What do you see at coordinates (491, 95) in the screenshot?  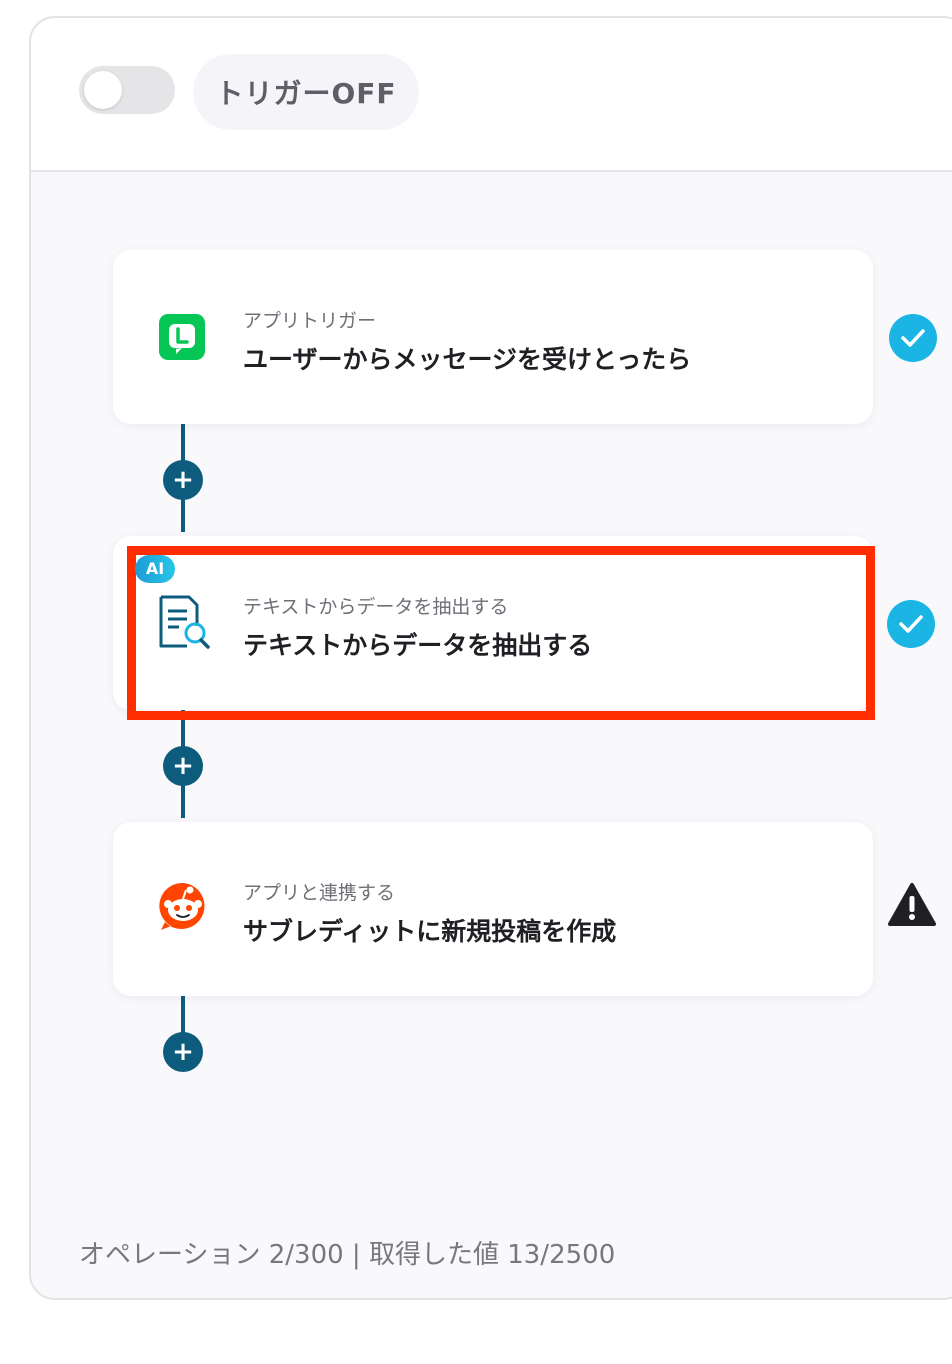 I see `flow-header: トリガーOFF` at bounding box center [491, 95].